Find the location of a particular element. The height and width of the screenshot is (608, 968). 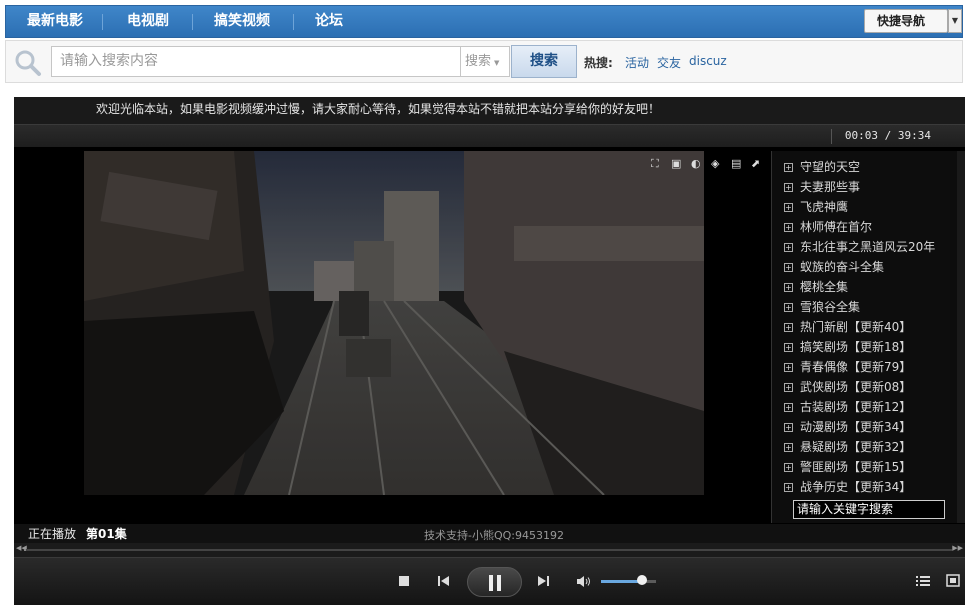

playlist-item: + 青春偶像【更新79】 is located at coordinates (847, 367).